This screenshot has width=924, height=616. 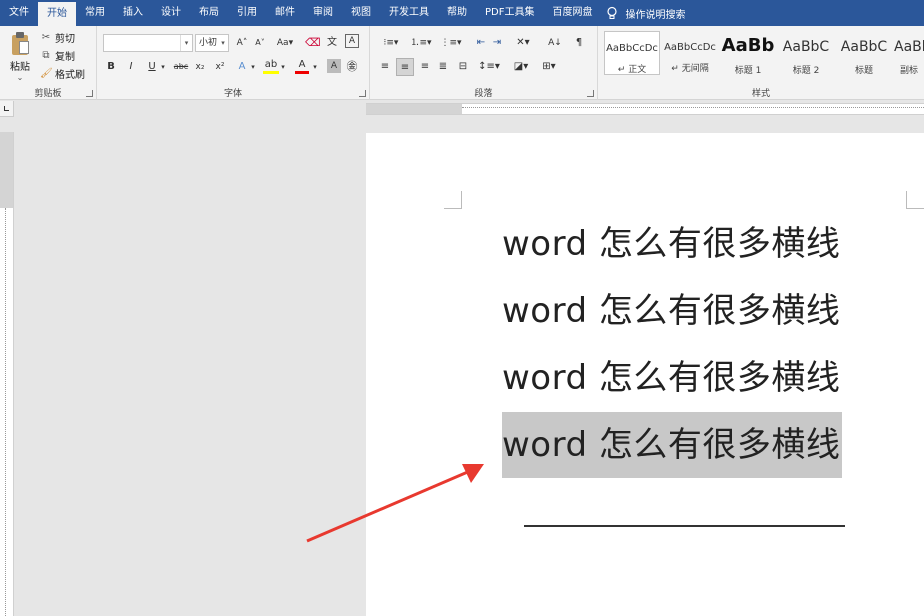 What do you see at coordinates (260, 43) in the screenshot?
I see `shrink-font-icon: A˅` at bounding box center [260, 43].